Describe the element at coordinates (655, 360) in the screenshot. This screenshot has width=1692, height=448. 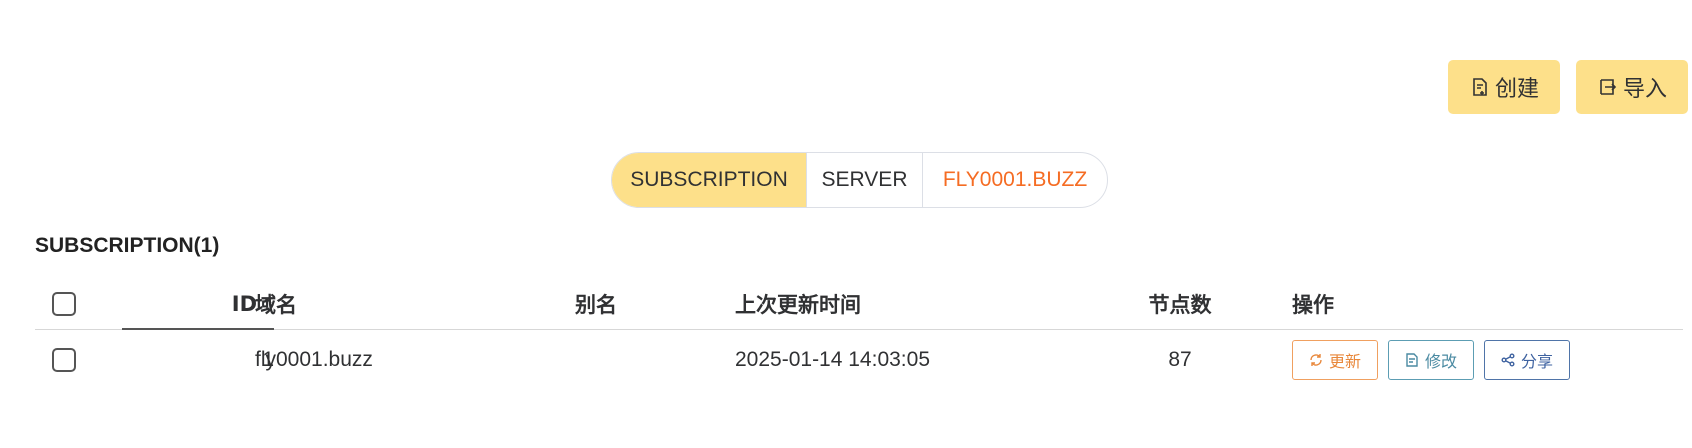
I see `row-alias` at that location.